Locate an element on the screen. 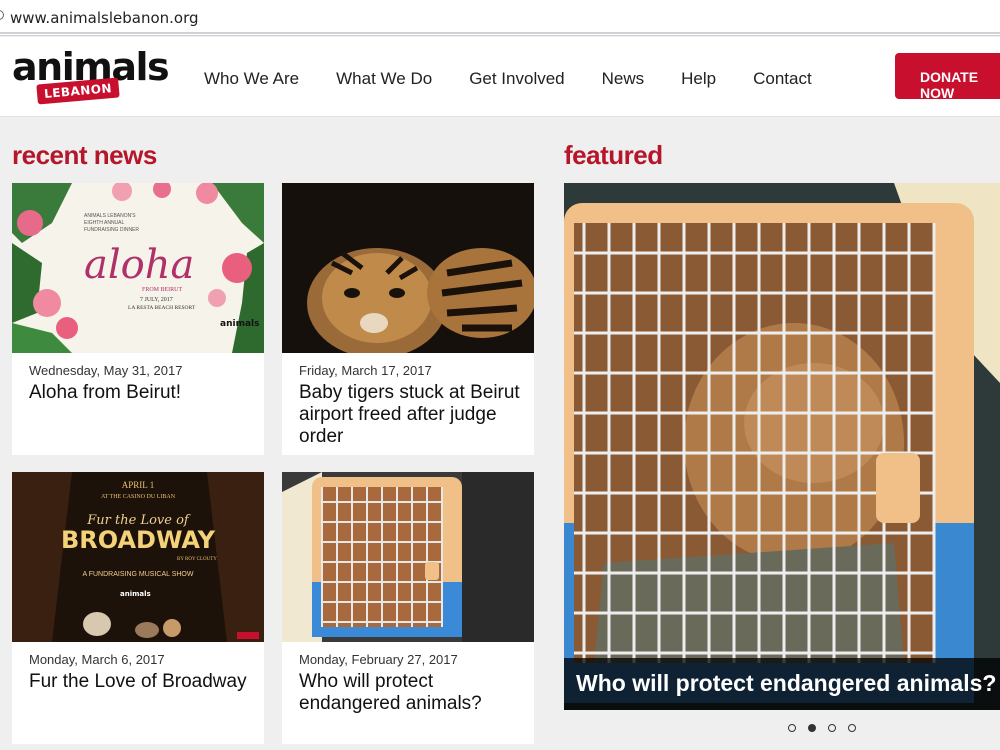 Image resolution: width=1000 pixels, height=750 pixels. nav-who-we-are: Who We Are is located at coordinates (251, 79).